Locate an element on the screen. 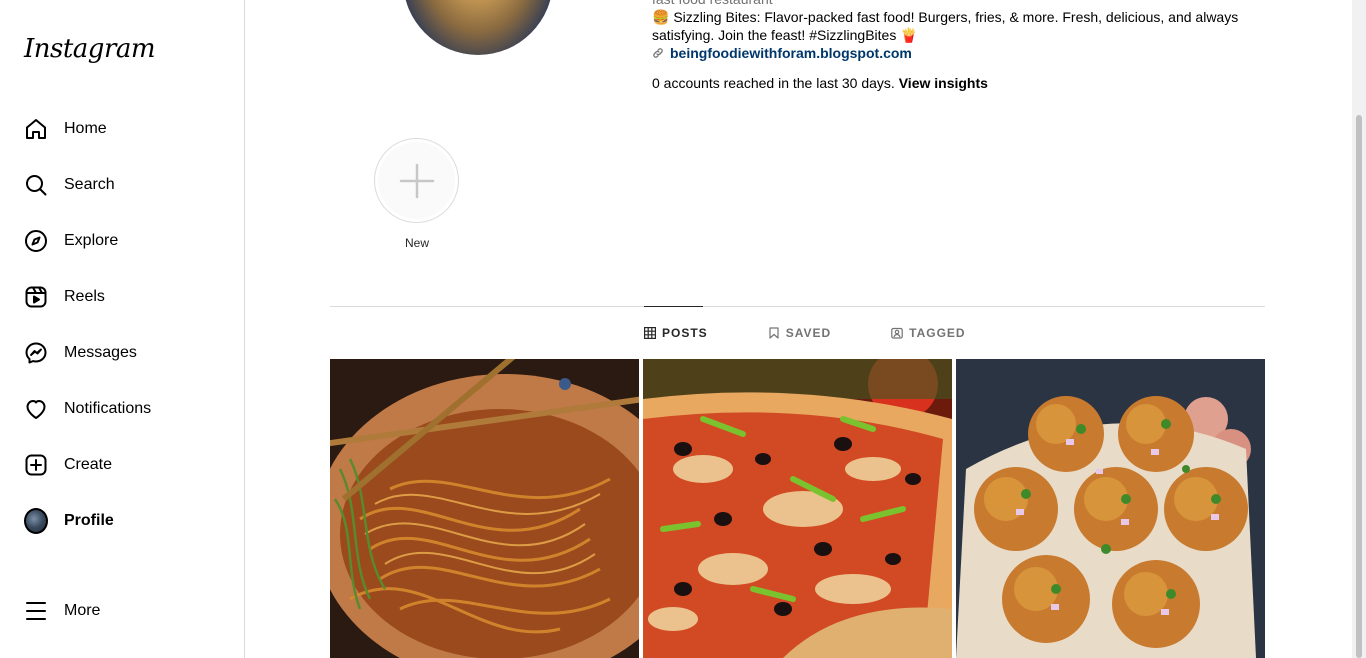  tag-user-icon is located at coordinates (897, 333).